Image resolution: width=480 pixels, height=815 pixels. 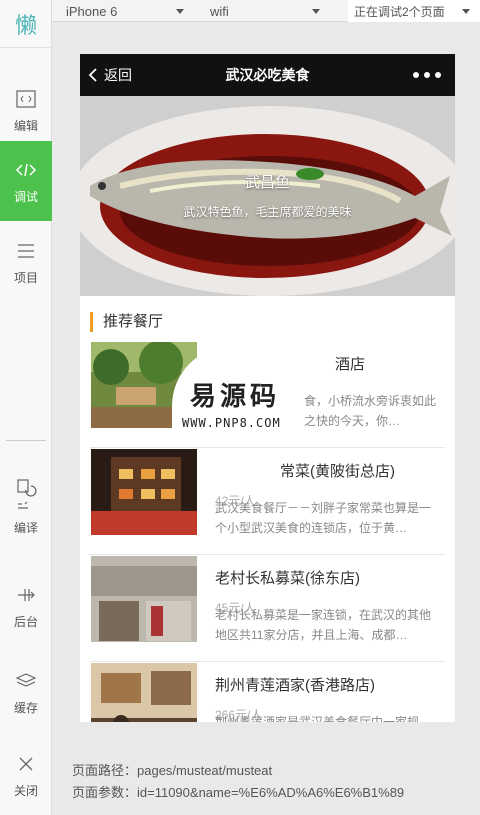 What do you see at coordinates (287, 578) in the screenshot?
I see `restaurant-name: 老村长私募菜(徐东店)` at bounding box center [287, 578].